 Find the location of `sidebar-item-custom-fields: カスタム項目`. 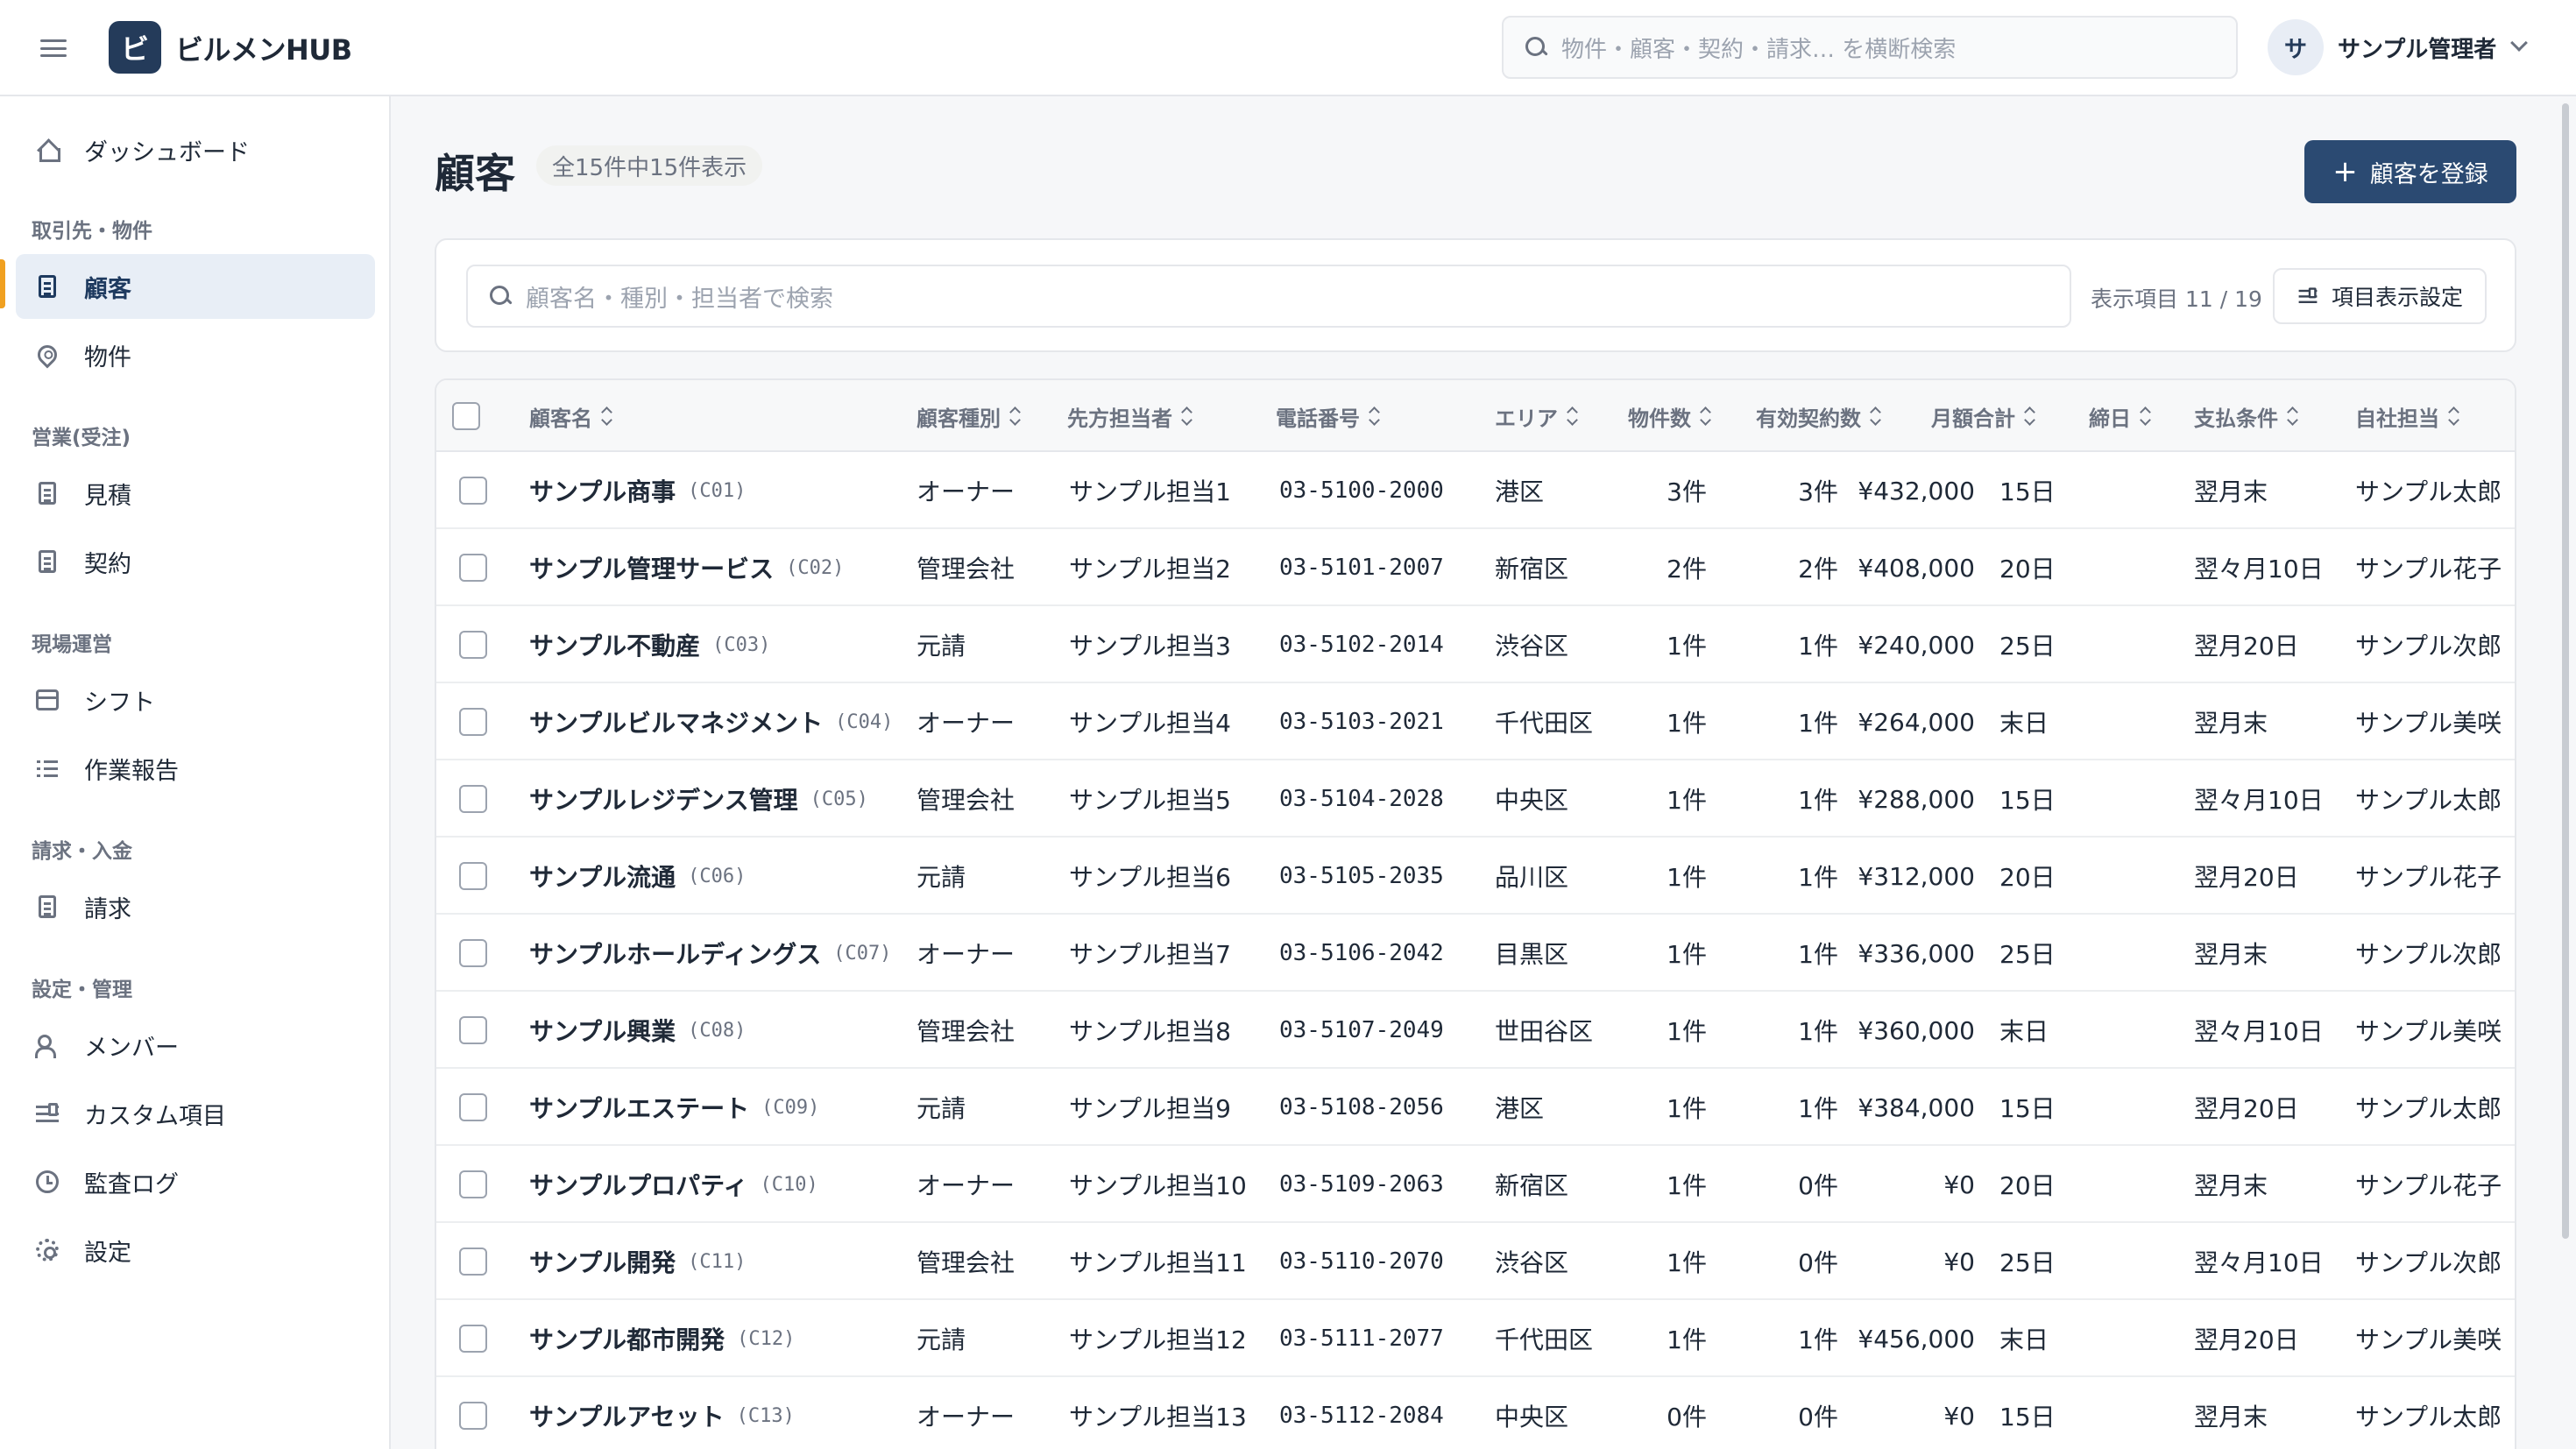

sidebar-item-custom-fields: カスタム項目 is located at coordinates (195, 1113).